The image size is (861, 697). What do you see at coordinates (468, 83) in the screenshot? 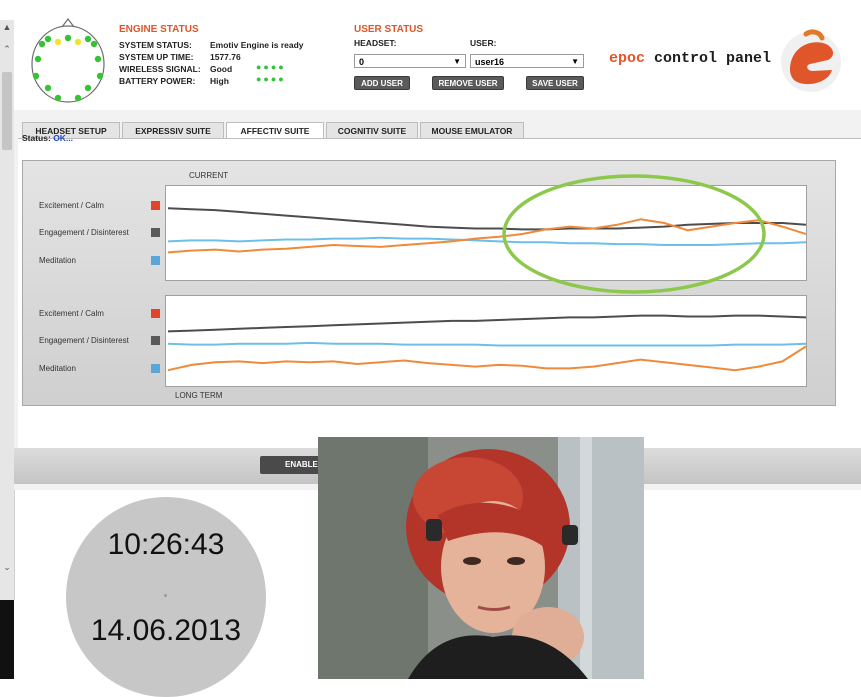
I see `remove-user-button: REMOVE USER` at bounding box center [468, 83].